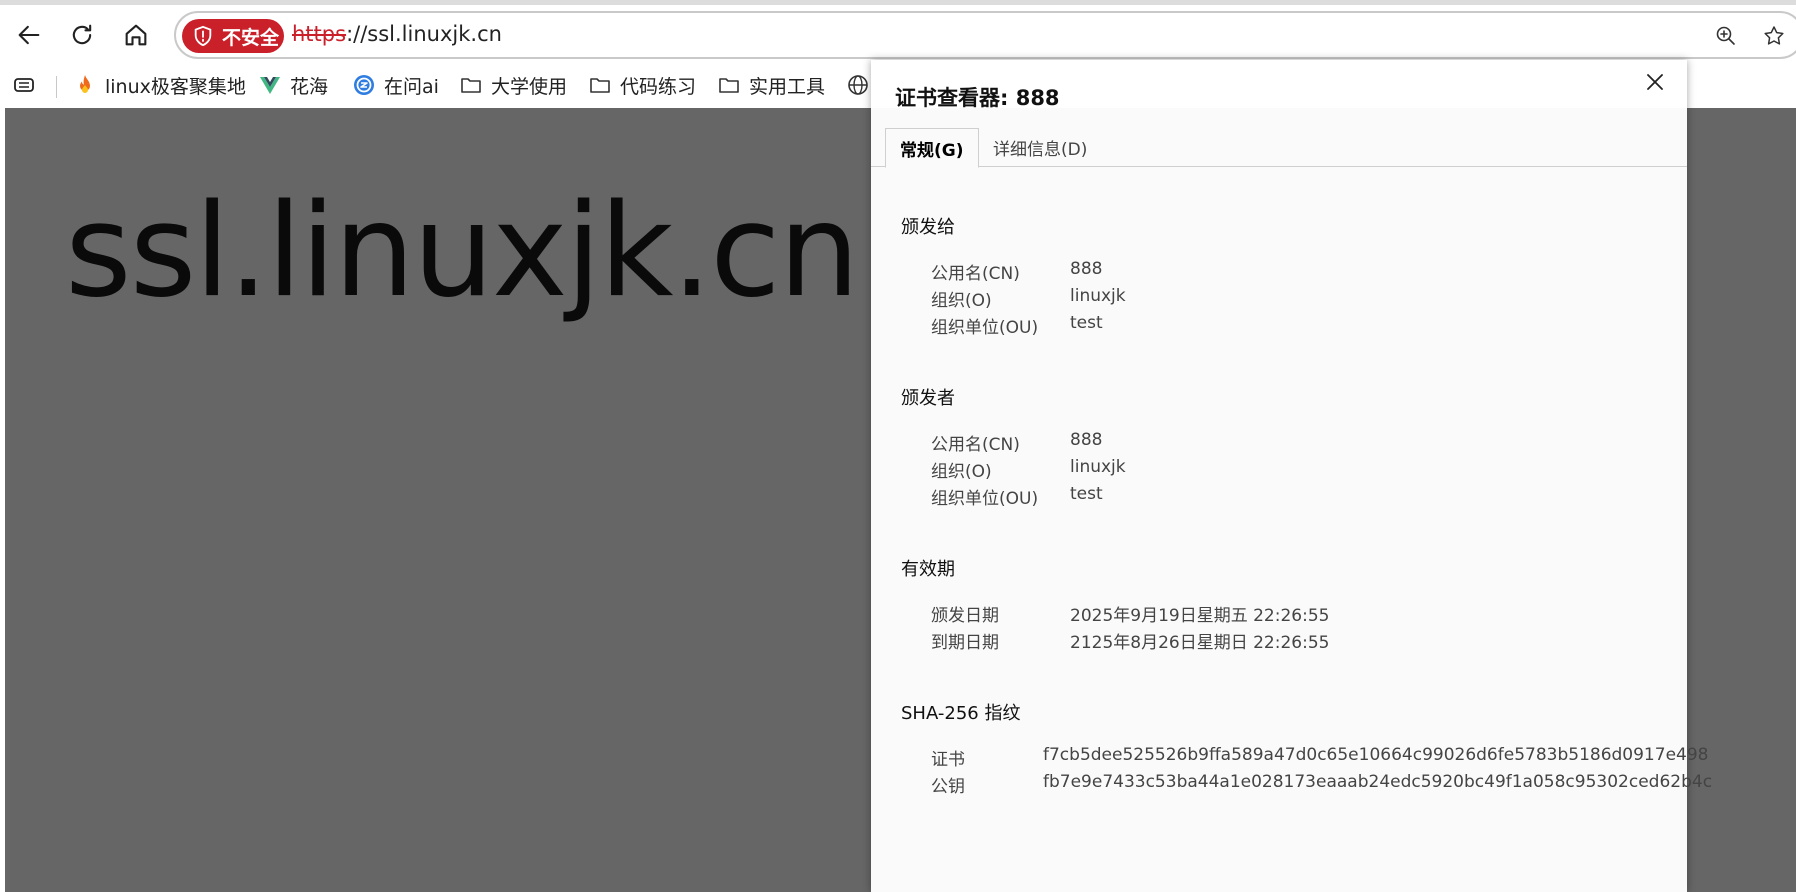 Image resolution: width=1796 pixels, height=892 pixels. I want to click on zoom-button, so click(1726, 36).